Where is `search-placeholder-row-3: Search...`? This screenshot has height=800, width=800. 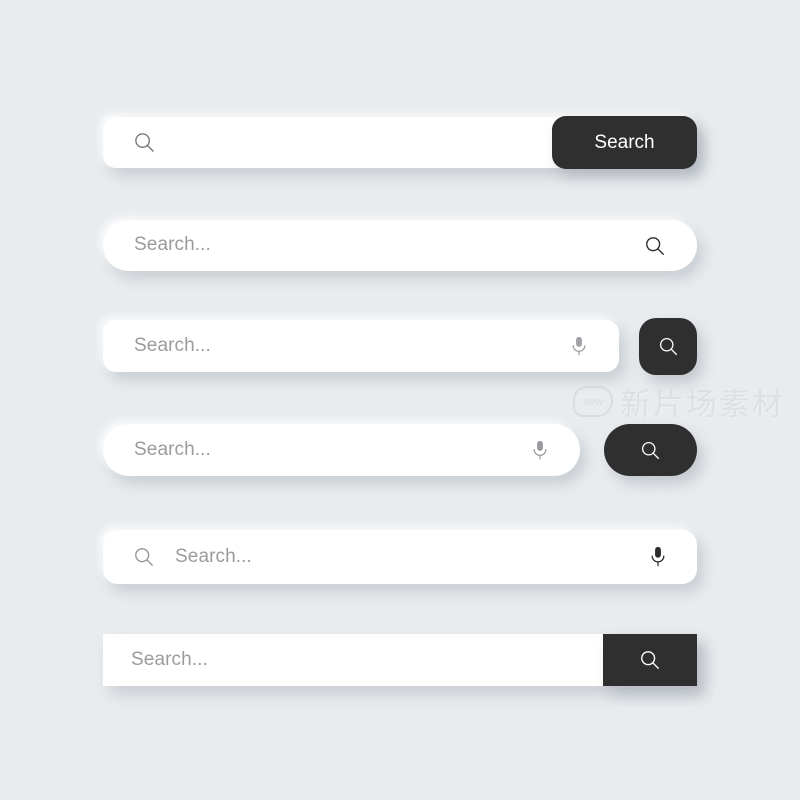 search-placeholder-row-3: Search... is located at coordinates (172, 345).